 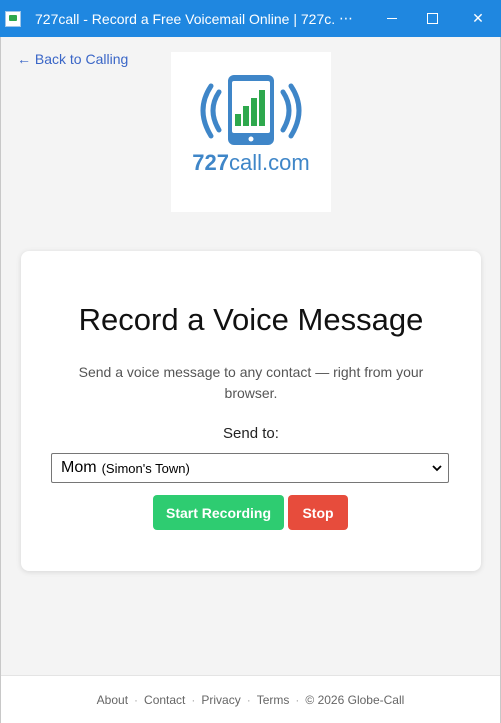 I want to click on selected-contact-name: Mom, so click(x=79, y=467).